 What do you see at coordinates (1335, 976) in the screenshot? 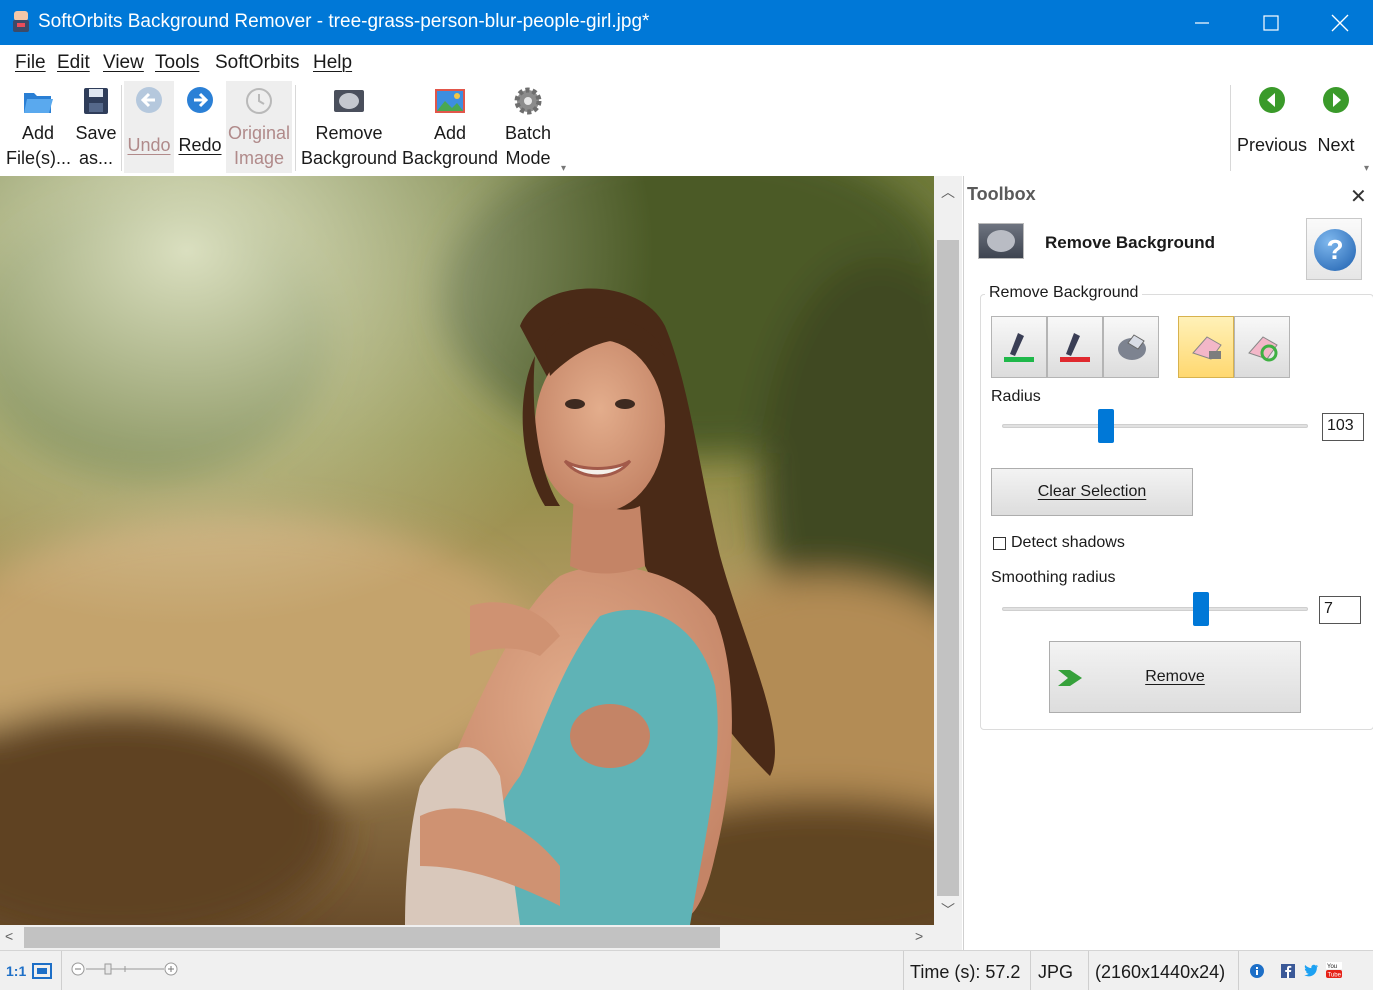
I see `svg-text: Tube` at bounding box center [1335, 976].